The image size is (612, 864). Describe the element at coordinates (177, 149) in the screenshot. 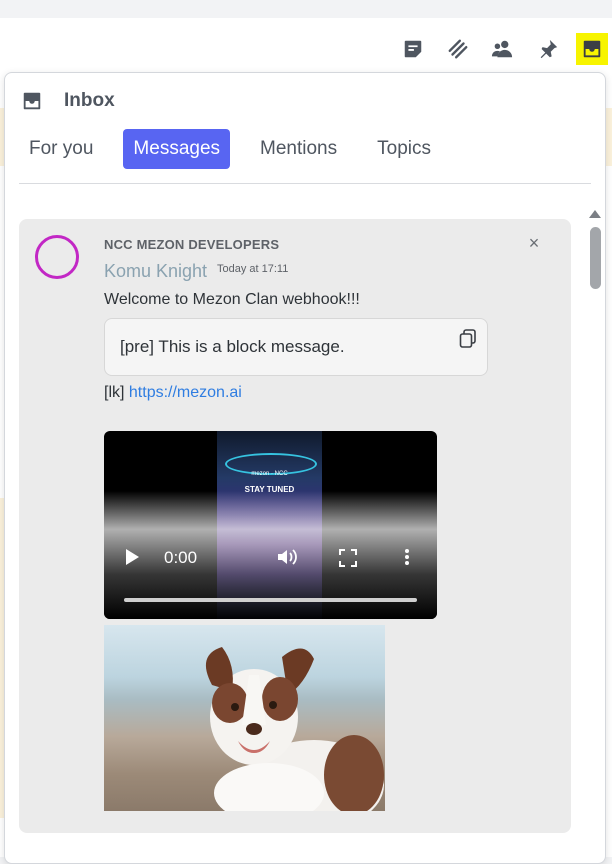

I see `tab-messages: Messages` at that location.